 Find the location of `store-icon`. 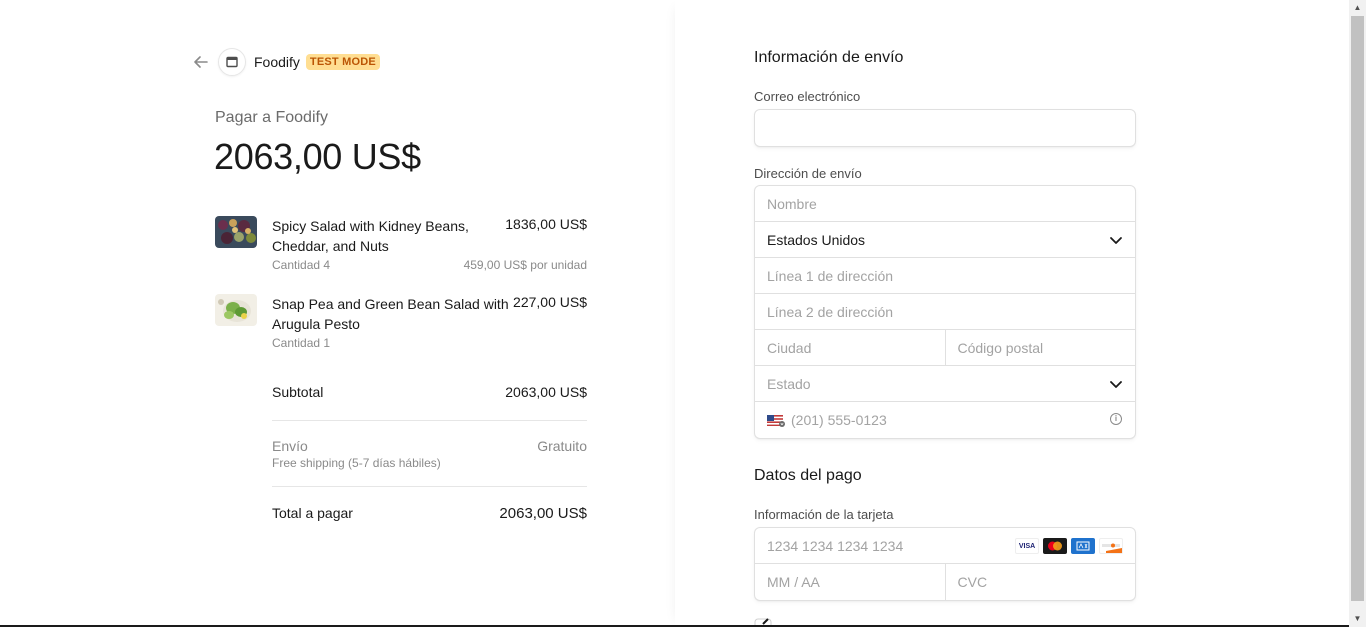

store-icon is located at coordinates (232, 62).